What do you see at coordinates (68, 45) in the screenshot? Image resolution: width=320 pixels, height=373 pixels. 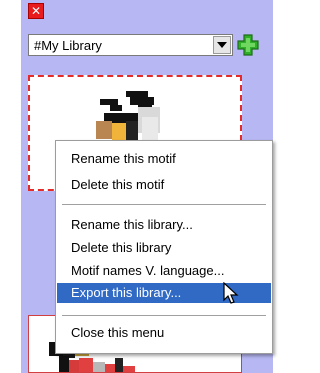 I see `library-select-value: #My Library` at bounding box center [68, 45].